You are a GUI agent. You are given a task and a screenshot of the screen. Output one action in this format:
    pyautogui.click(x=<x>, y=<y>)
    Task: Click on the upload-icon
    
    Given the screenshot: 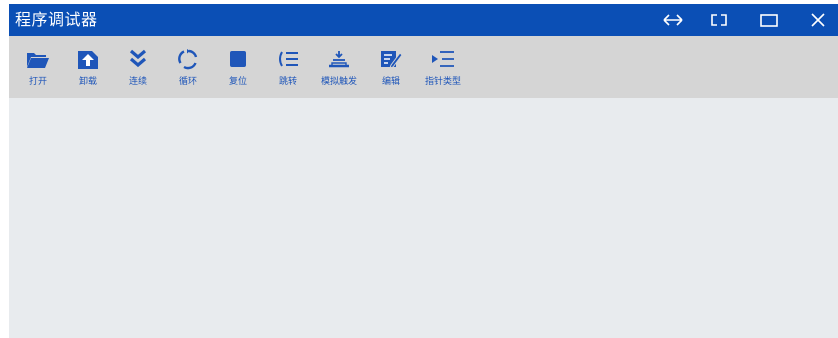 What is the action you would take?
    pyautogui.click(x=88, y=60)
    